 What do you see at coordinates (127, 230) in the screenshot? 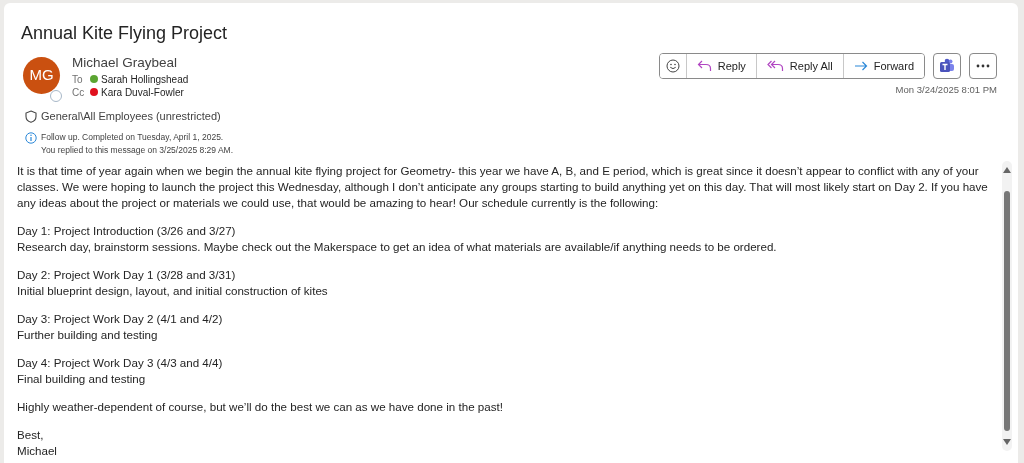
I see `body-text: Day 1: Project Introduction (3/26 and 3/27)` at bounding box center [127, 230].